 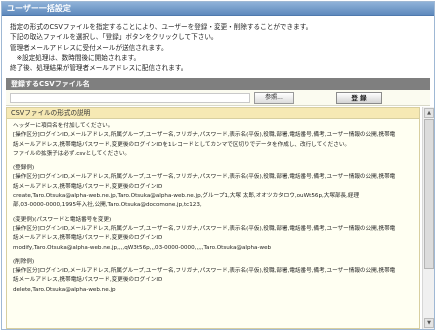 I want to click on intro-line: 管理者メールアドレスに受付メールが送信されます。, so click(x=89, y=47).